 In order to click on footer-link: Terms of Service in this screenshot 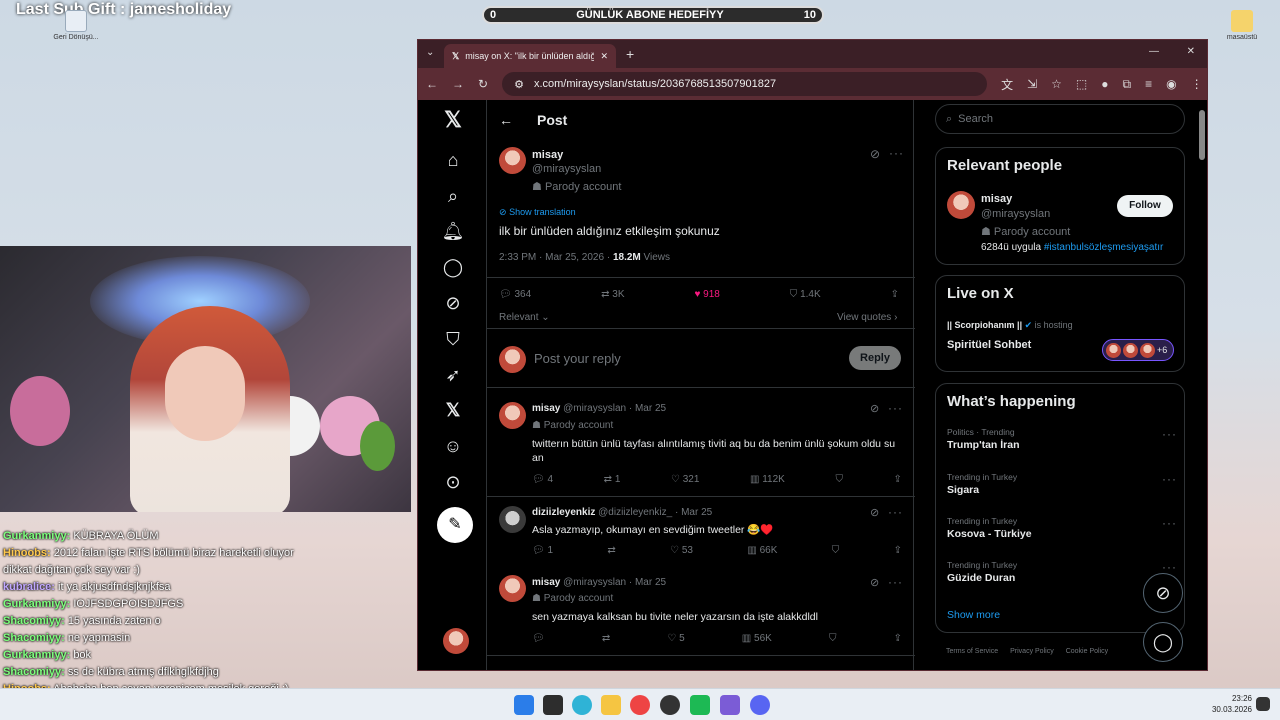, I will do `click(972, 651)`.